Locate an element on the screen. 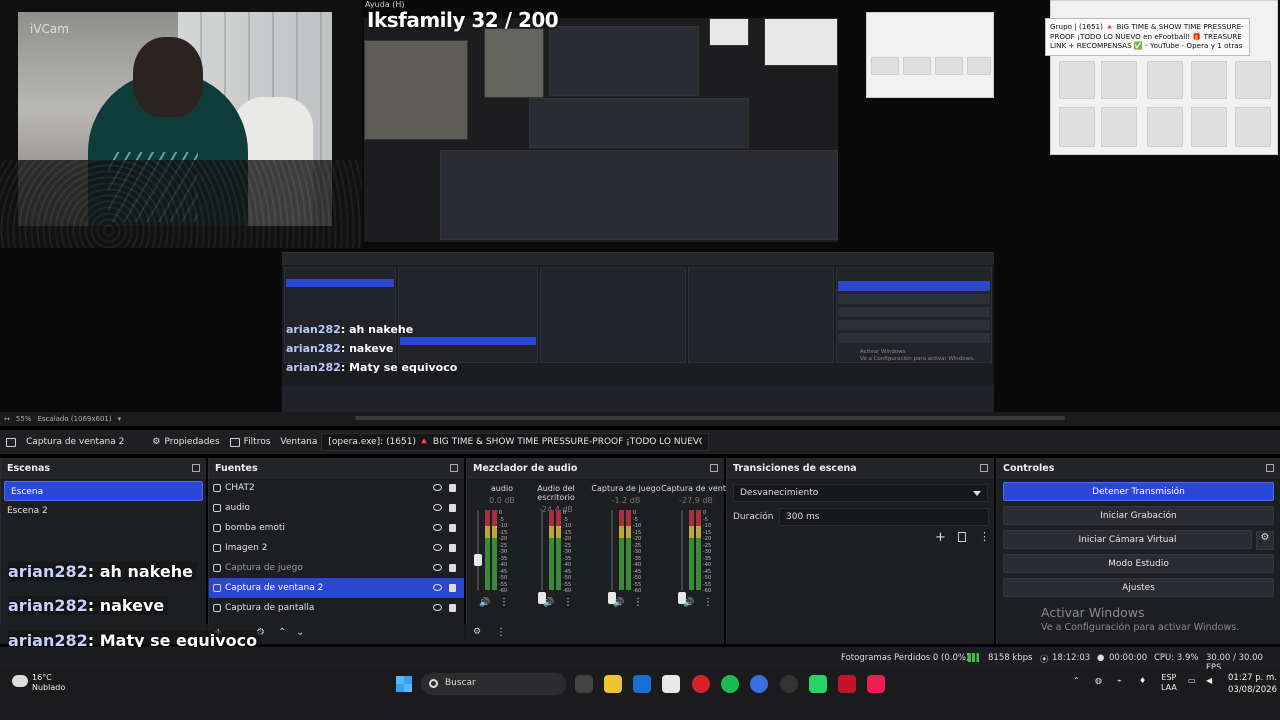 The image size is (1280, 720). source-item: Captura de juego is located at coordinates (336, 568).